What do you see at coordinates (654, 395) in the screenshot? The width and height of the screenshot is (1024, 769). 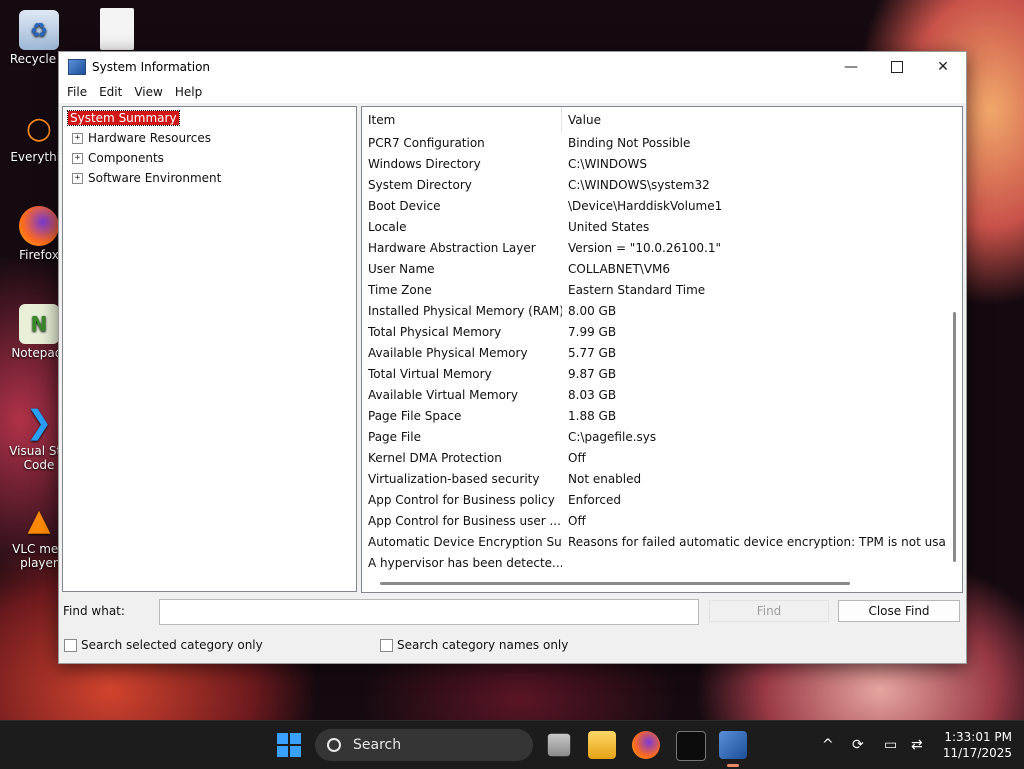 I see `table-row: Available Virtual Memory 8.03 GB` at bounding box center [654, 395].